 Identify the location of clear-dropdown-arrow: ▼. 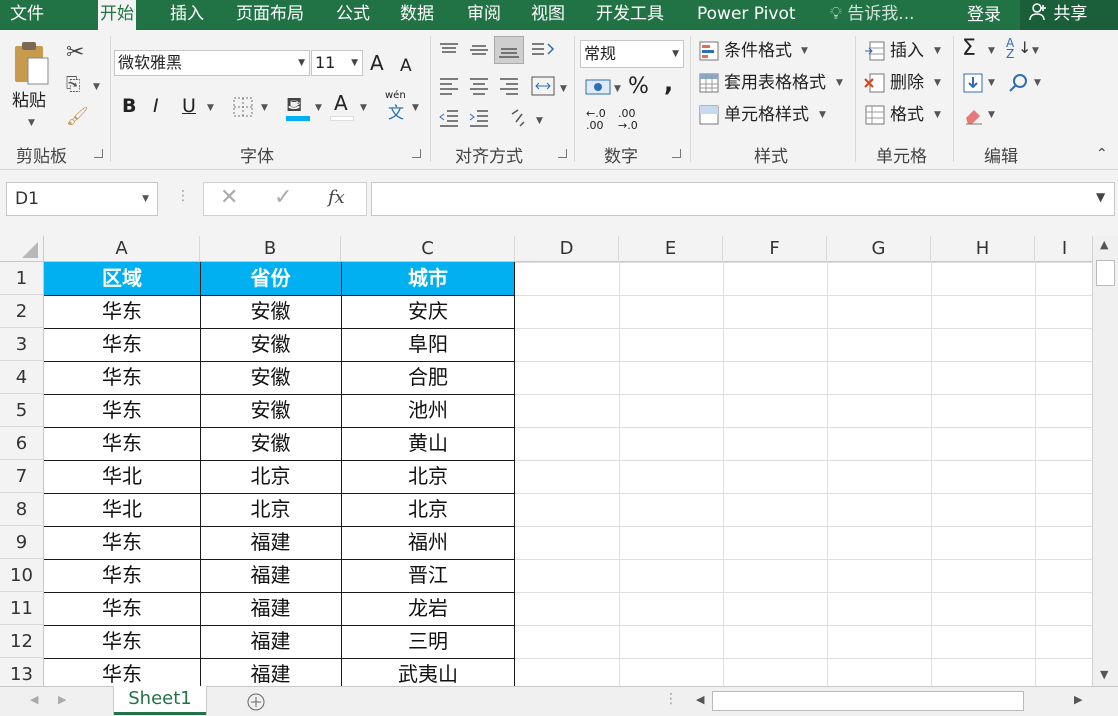
(991, 115).